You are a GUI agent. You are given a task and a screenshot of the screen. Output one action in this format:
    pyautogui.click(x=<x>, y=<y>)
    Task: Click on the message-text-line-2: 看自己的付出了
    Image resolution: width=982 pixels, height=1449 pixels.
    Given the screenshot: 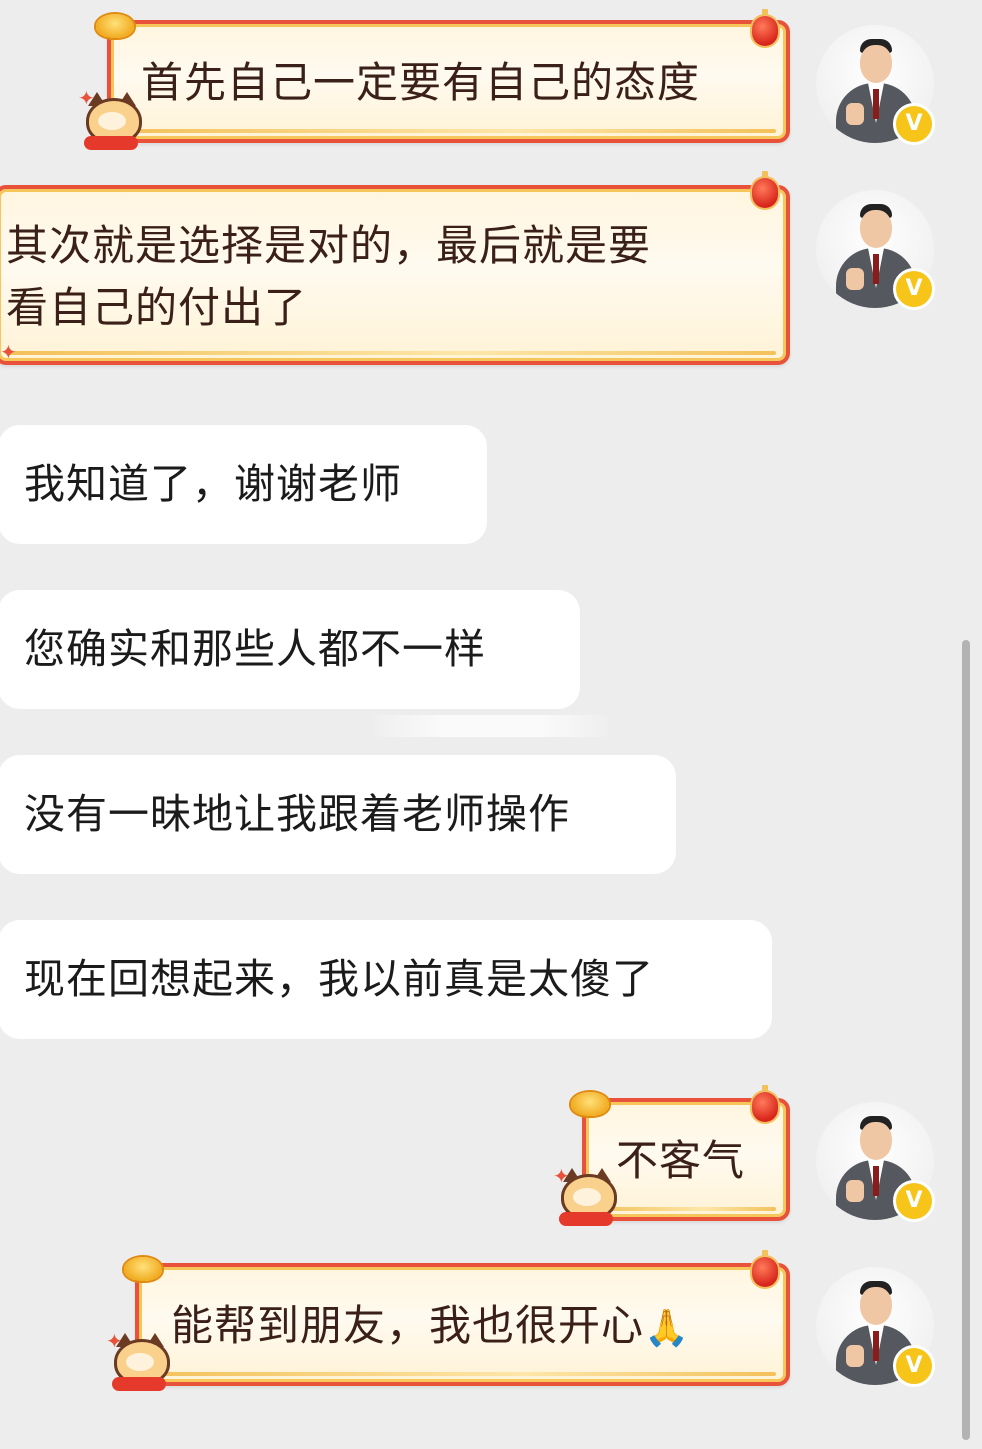 What is the action you would take?
    pyautogui.click(x=157, y=307)
    